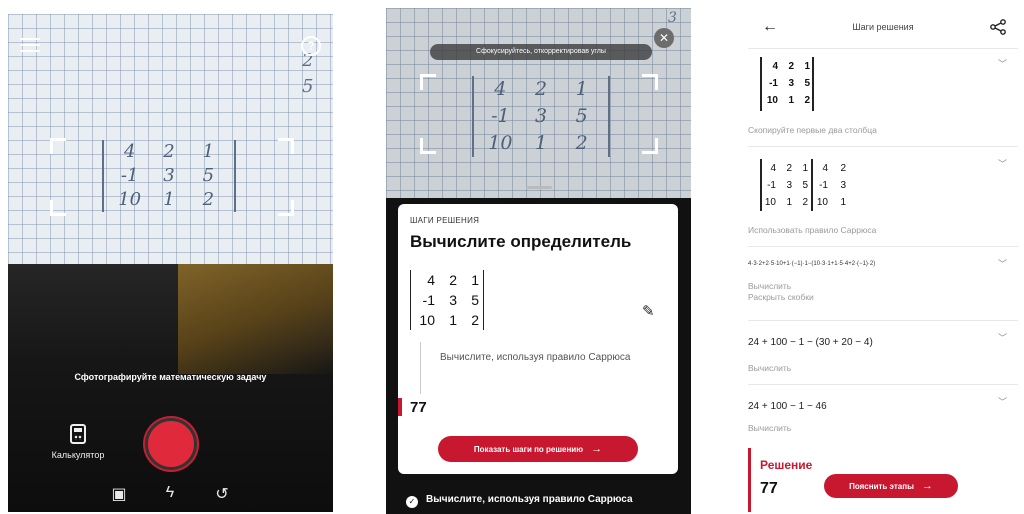 The height and width of the screenshot is (514, 1024). I want to click on check-icon: ✓, so click(412, 502).